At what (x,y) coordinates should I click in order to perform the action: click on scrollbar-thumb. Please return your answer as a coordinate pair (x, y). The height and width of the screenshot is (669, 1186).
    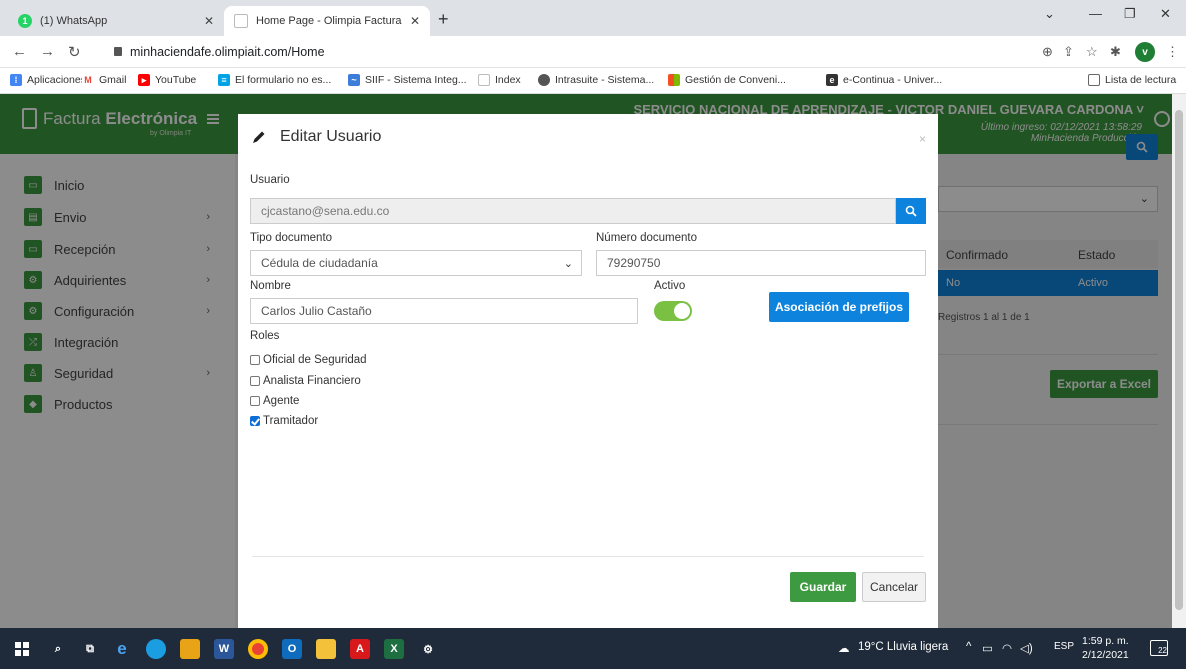
    Looking at the image, I should click on (1179, 360).